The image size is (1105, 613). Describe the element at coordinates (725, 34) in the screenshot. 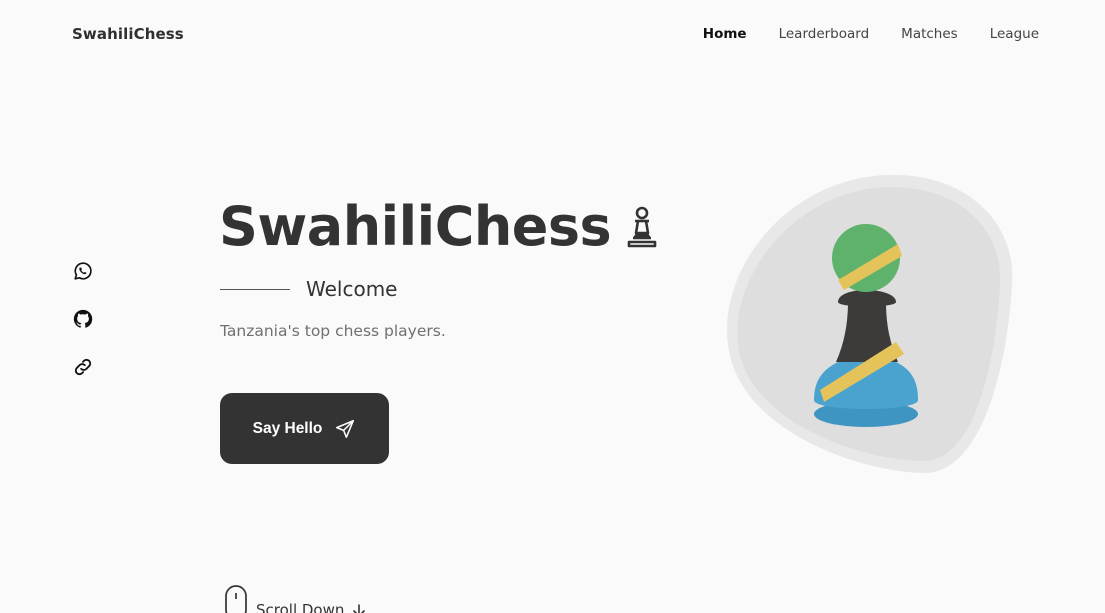

I see `nav-home: Home` at that location.